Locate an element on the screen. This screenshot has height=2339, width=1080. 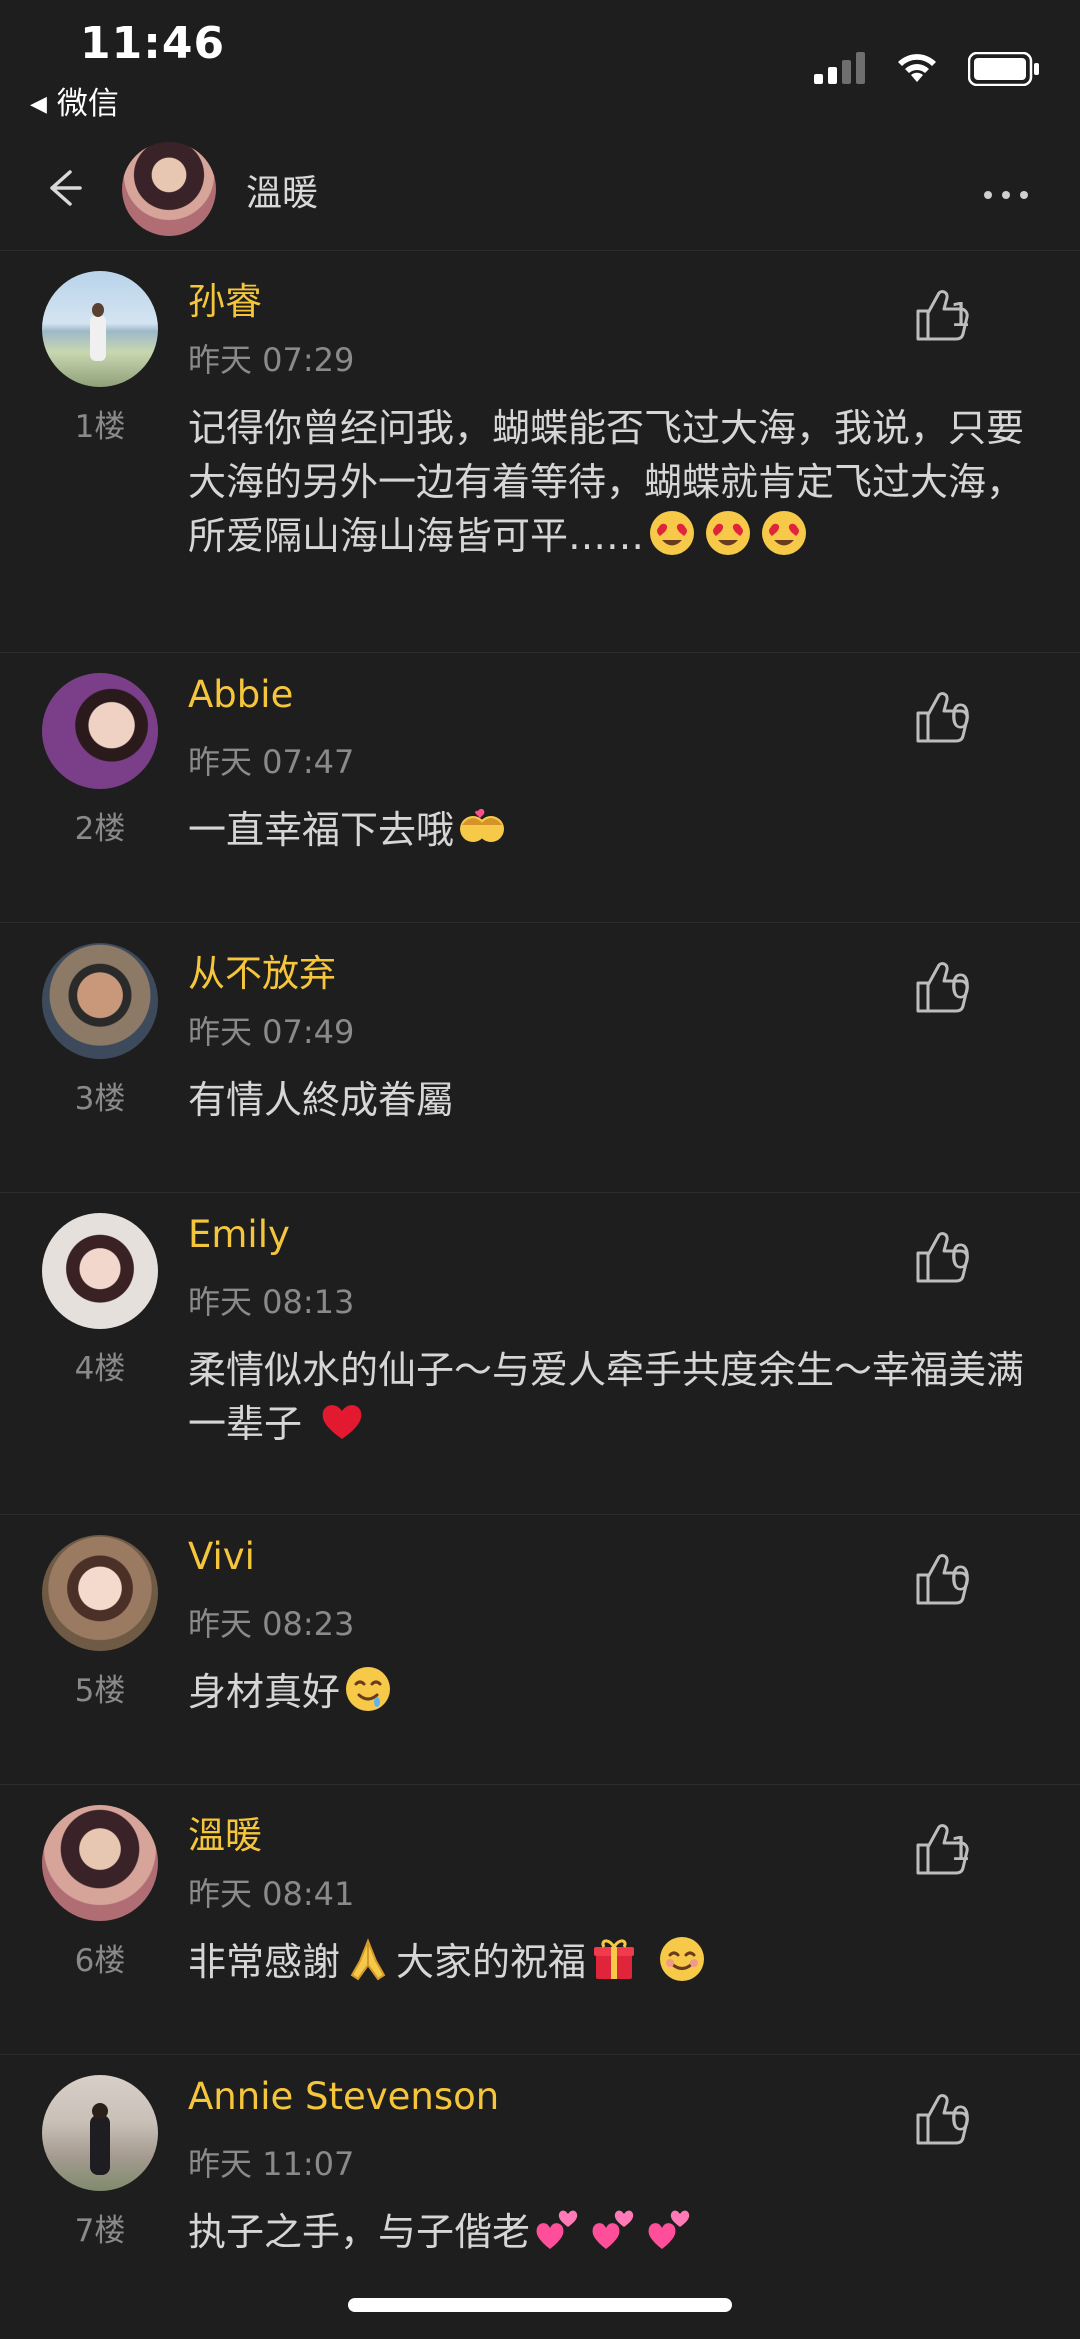
comment-text: 身材真好 is located at coordinates (613, 1692).